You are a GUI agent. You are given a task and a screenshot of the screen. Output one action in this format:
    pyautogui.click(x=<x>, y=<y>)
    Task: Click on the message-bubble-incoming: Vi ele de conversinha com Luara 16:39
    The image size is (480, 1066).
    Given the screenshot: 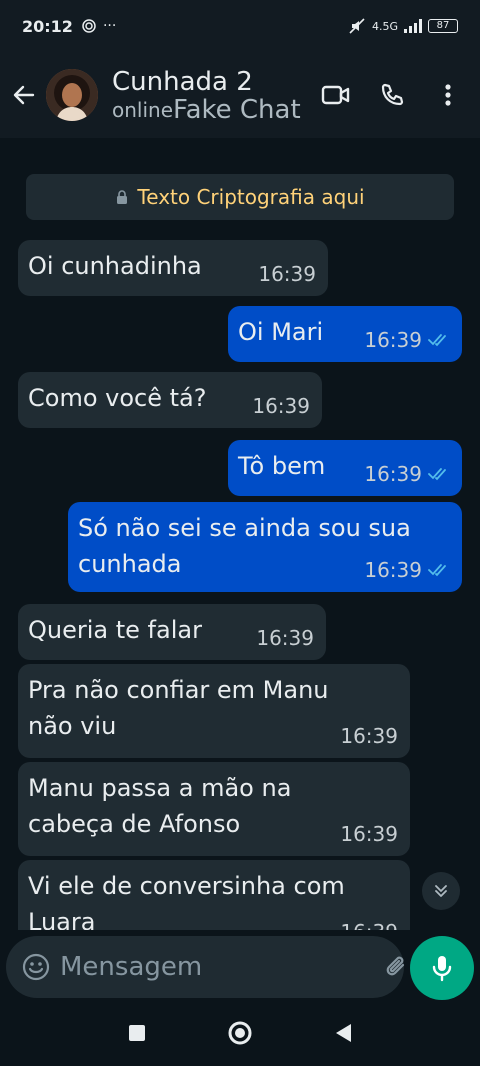 What is the action you would take?
    pyautogui.click(x=214, y=895)
    